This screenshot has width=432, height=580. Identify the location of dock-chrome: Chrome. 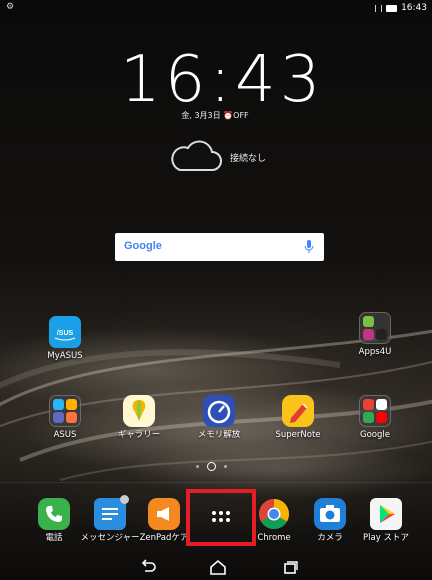
(274, 520).